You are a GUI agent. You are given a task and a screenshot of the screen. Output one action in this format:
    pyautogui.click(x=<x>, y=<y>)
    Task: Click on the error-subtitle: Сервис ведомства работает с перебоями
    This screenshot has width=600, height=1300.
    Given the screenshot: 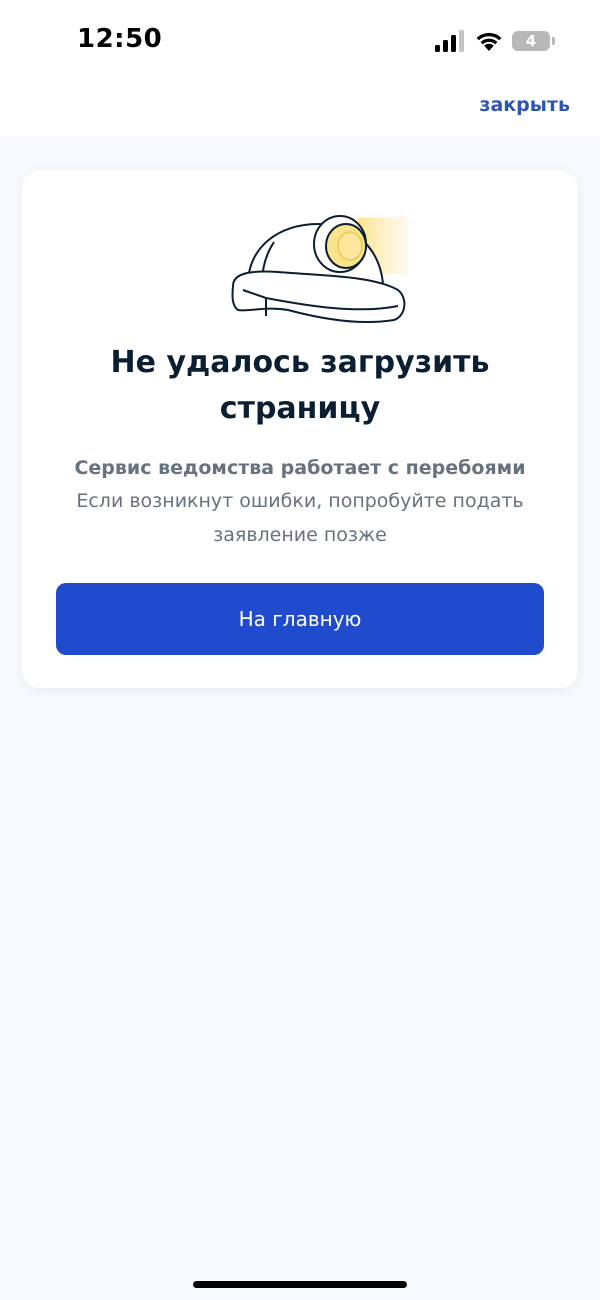 What is the action you would take?
    pyautogui.click(x=300, y=468)
    